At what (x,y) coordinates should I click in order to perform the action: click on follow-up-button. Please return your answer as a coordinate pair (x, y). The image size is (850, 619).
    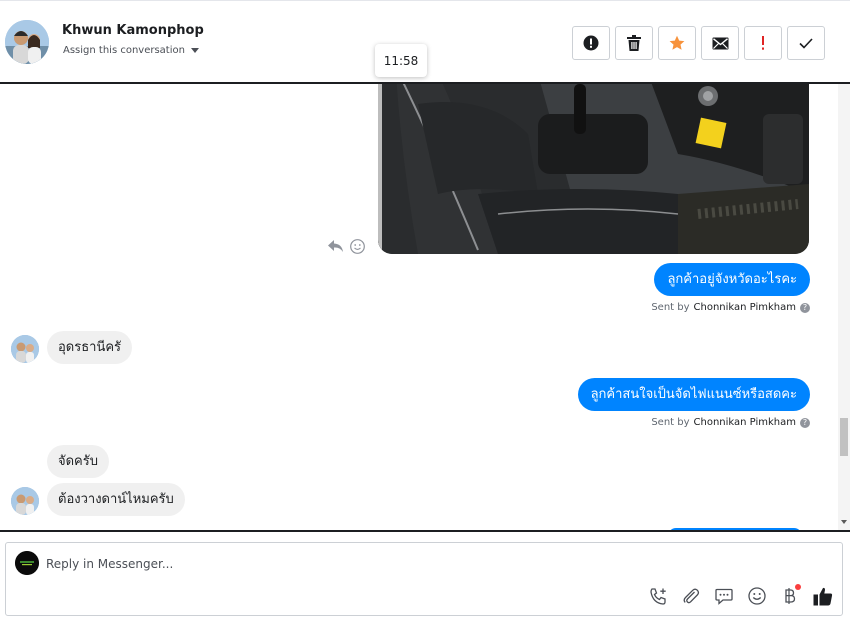
    Looking at the image, I should click on (763, 43).